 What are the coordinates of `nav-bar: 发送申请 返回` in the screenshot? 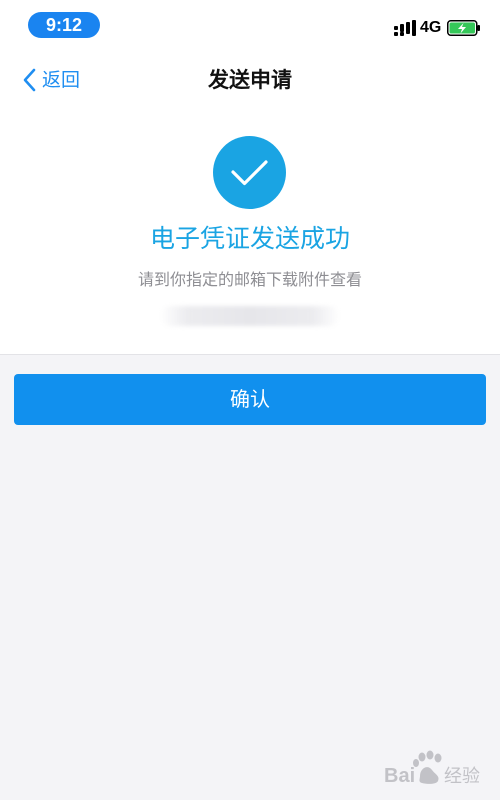 It's located at (250, 80).